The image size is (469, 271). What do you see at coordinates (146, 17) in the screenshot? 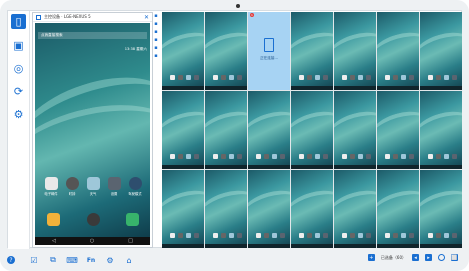
I see `close-icon: ✕` at bounding box center [146, 17].